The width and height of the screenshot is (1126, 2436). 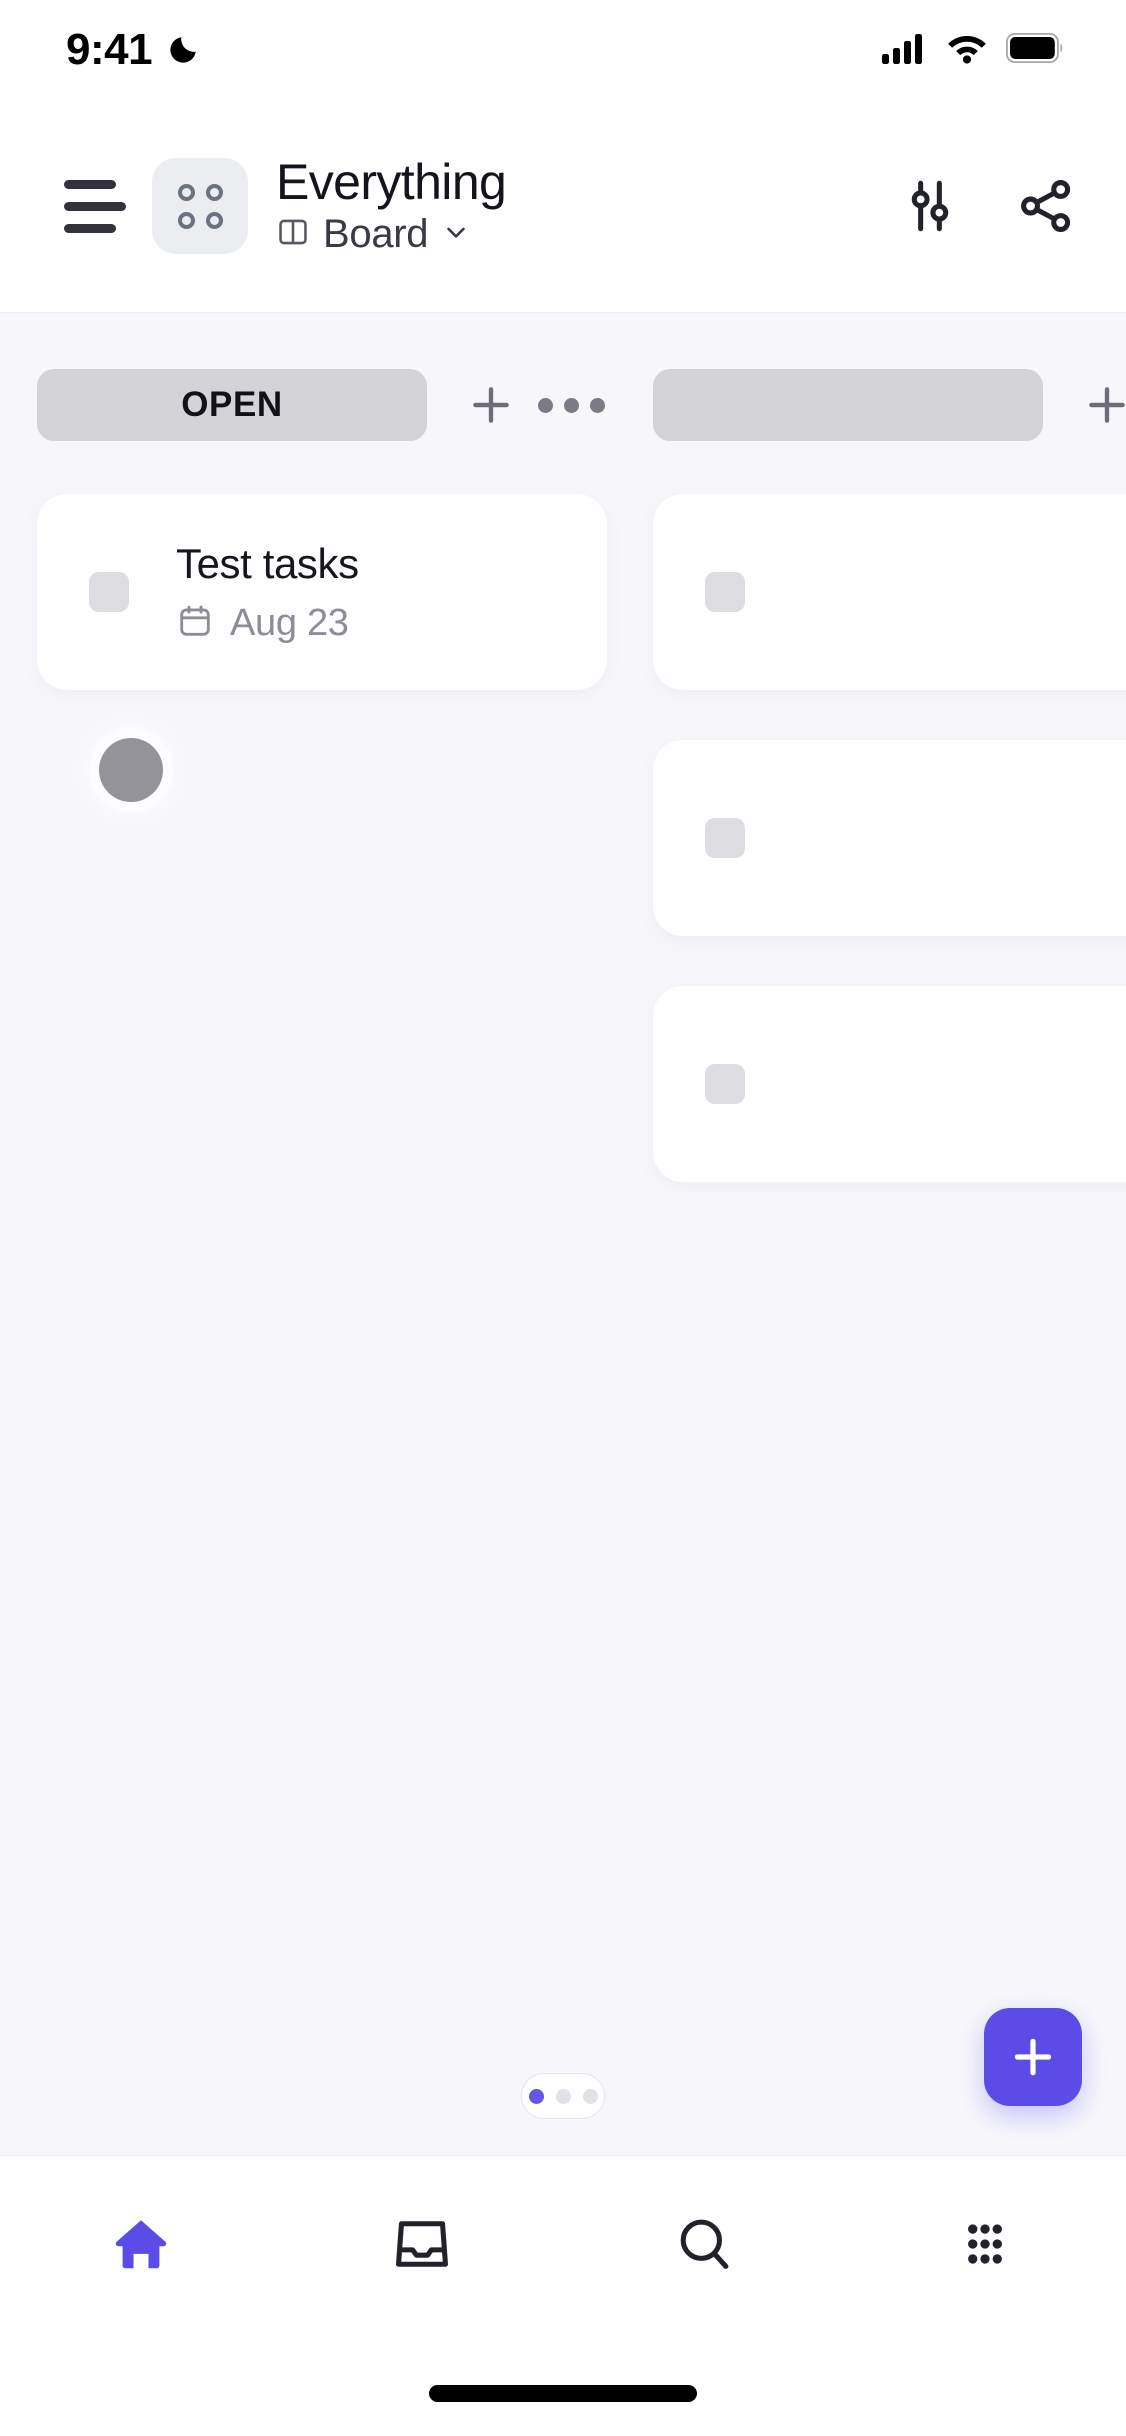 I want to click on board-column-next, so click(x=889, y=775).